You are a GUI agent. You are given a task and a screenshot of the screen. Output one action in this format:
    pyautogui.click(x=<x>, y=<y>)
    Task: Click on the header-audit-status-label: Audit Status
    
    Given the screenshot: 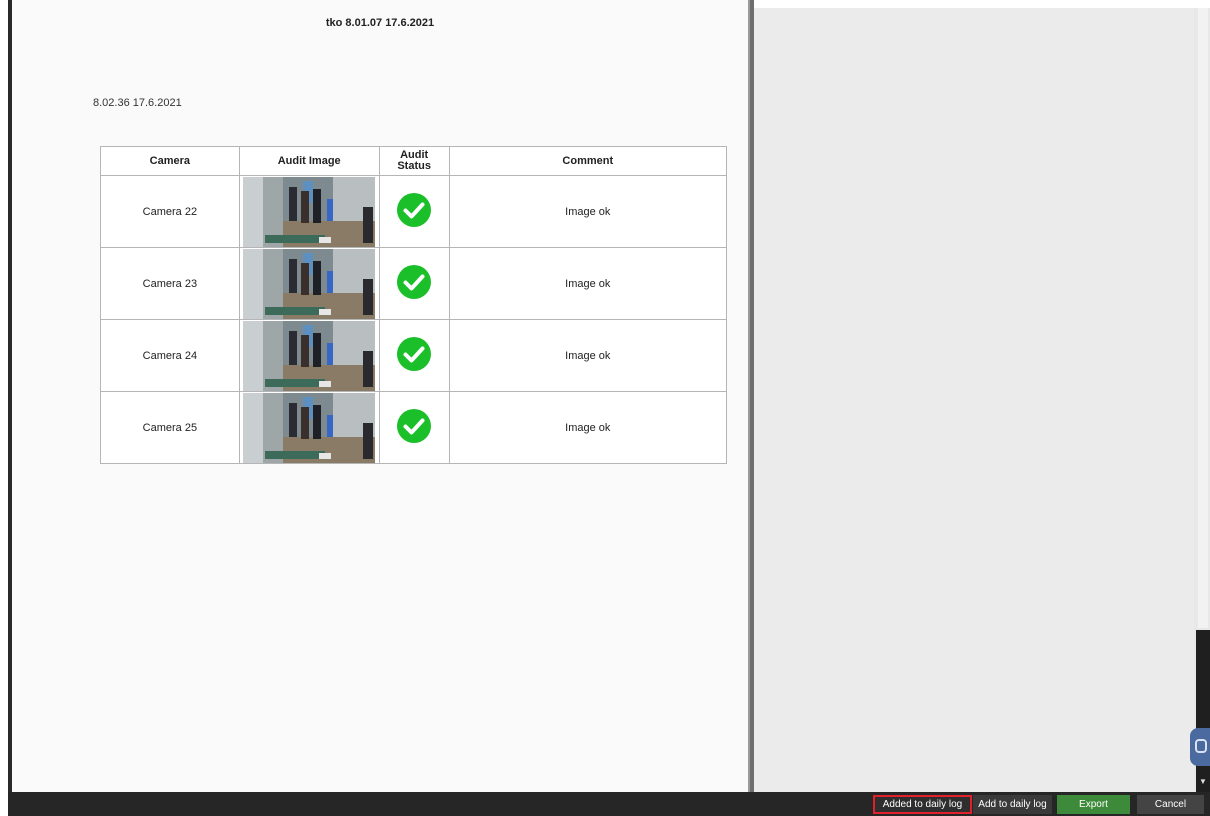 What is the action you would take?
    pyautogui.click(x=414, y=160)
    